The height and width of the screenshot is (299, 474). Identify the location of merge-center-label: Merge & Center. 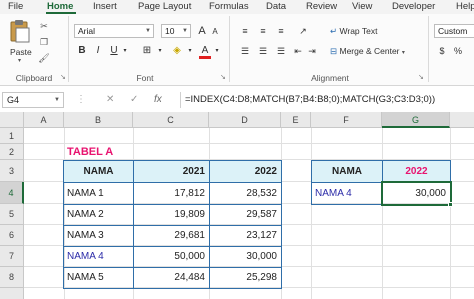
(369, 51).